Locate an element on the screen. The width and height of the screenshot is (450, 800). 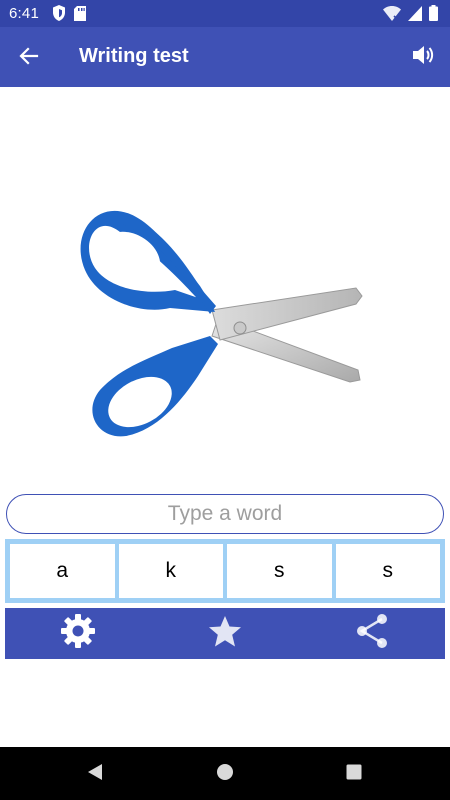
share-icon is located at coordinates (372, 633).